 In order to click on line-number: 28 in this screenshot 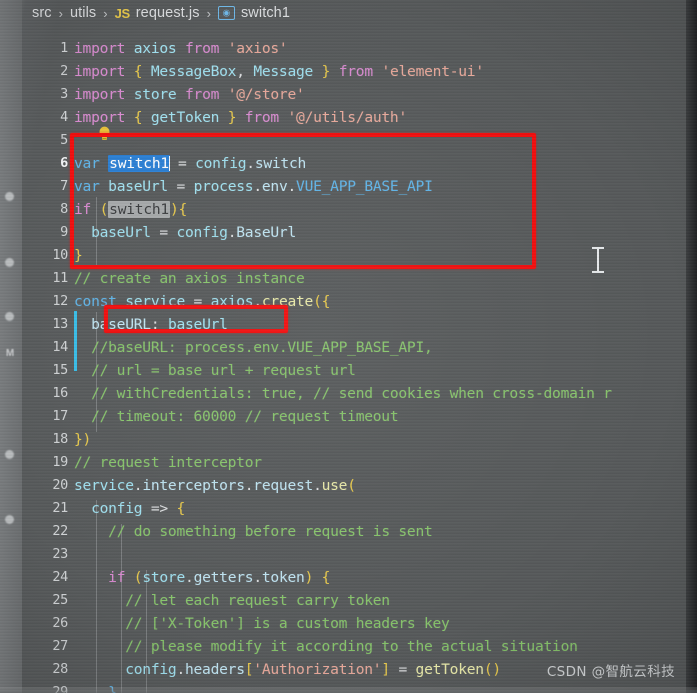, I will do `click(60, 669)`.